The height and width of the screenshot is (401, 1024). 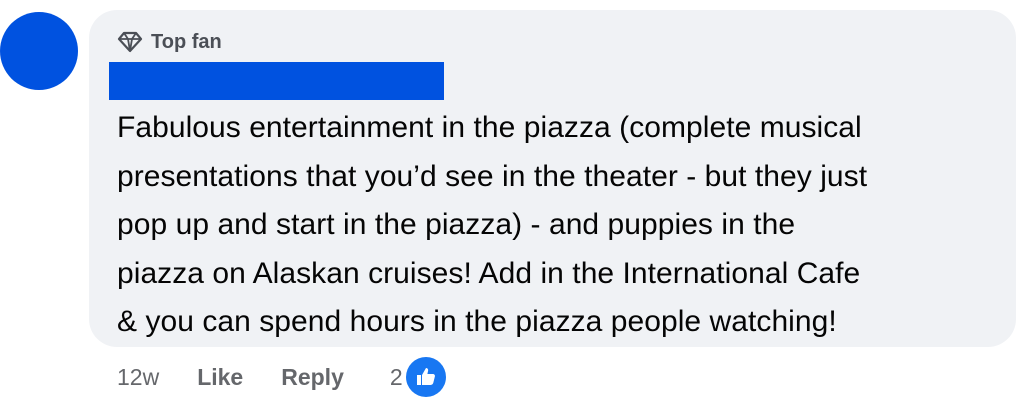 What do you see at coordinates (186, 41) in the screenshot?
I see `top-fan-label: Top fan` at bounding box center [186, 41].